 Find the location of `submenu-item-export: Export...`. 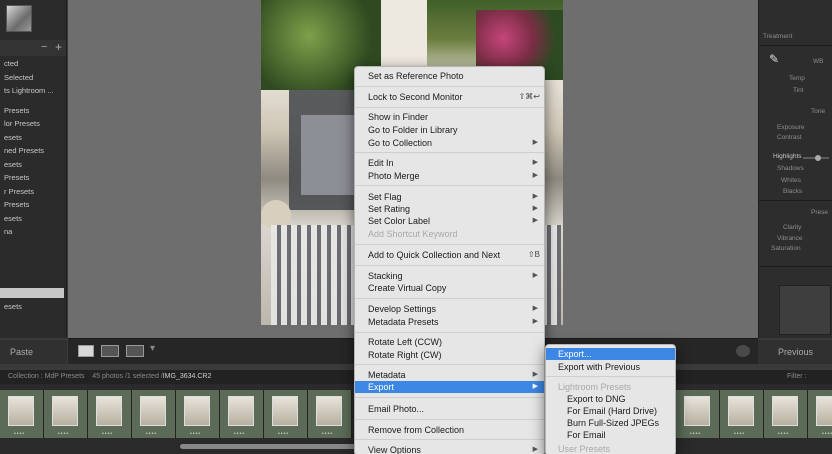

submenu-item-export: Export... is located at coordinates (610, 354).